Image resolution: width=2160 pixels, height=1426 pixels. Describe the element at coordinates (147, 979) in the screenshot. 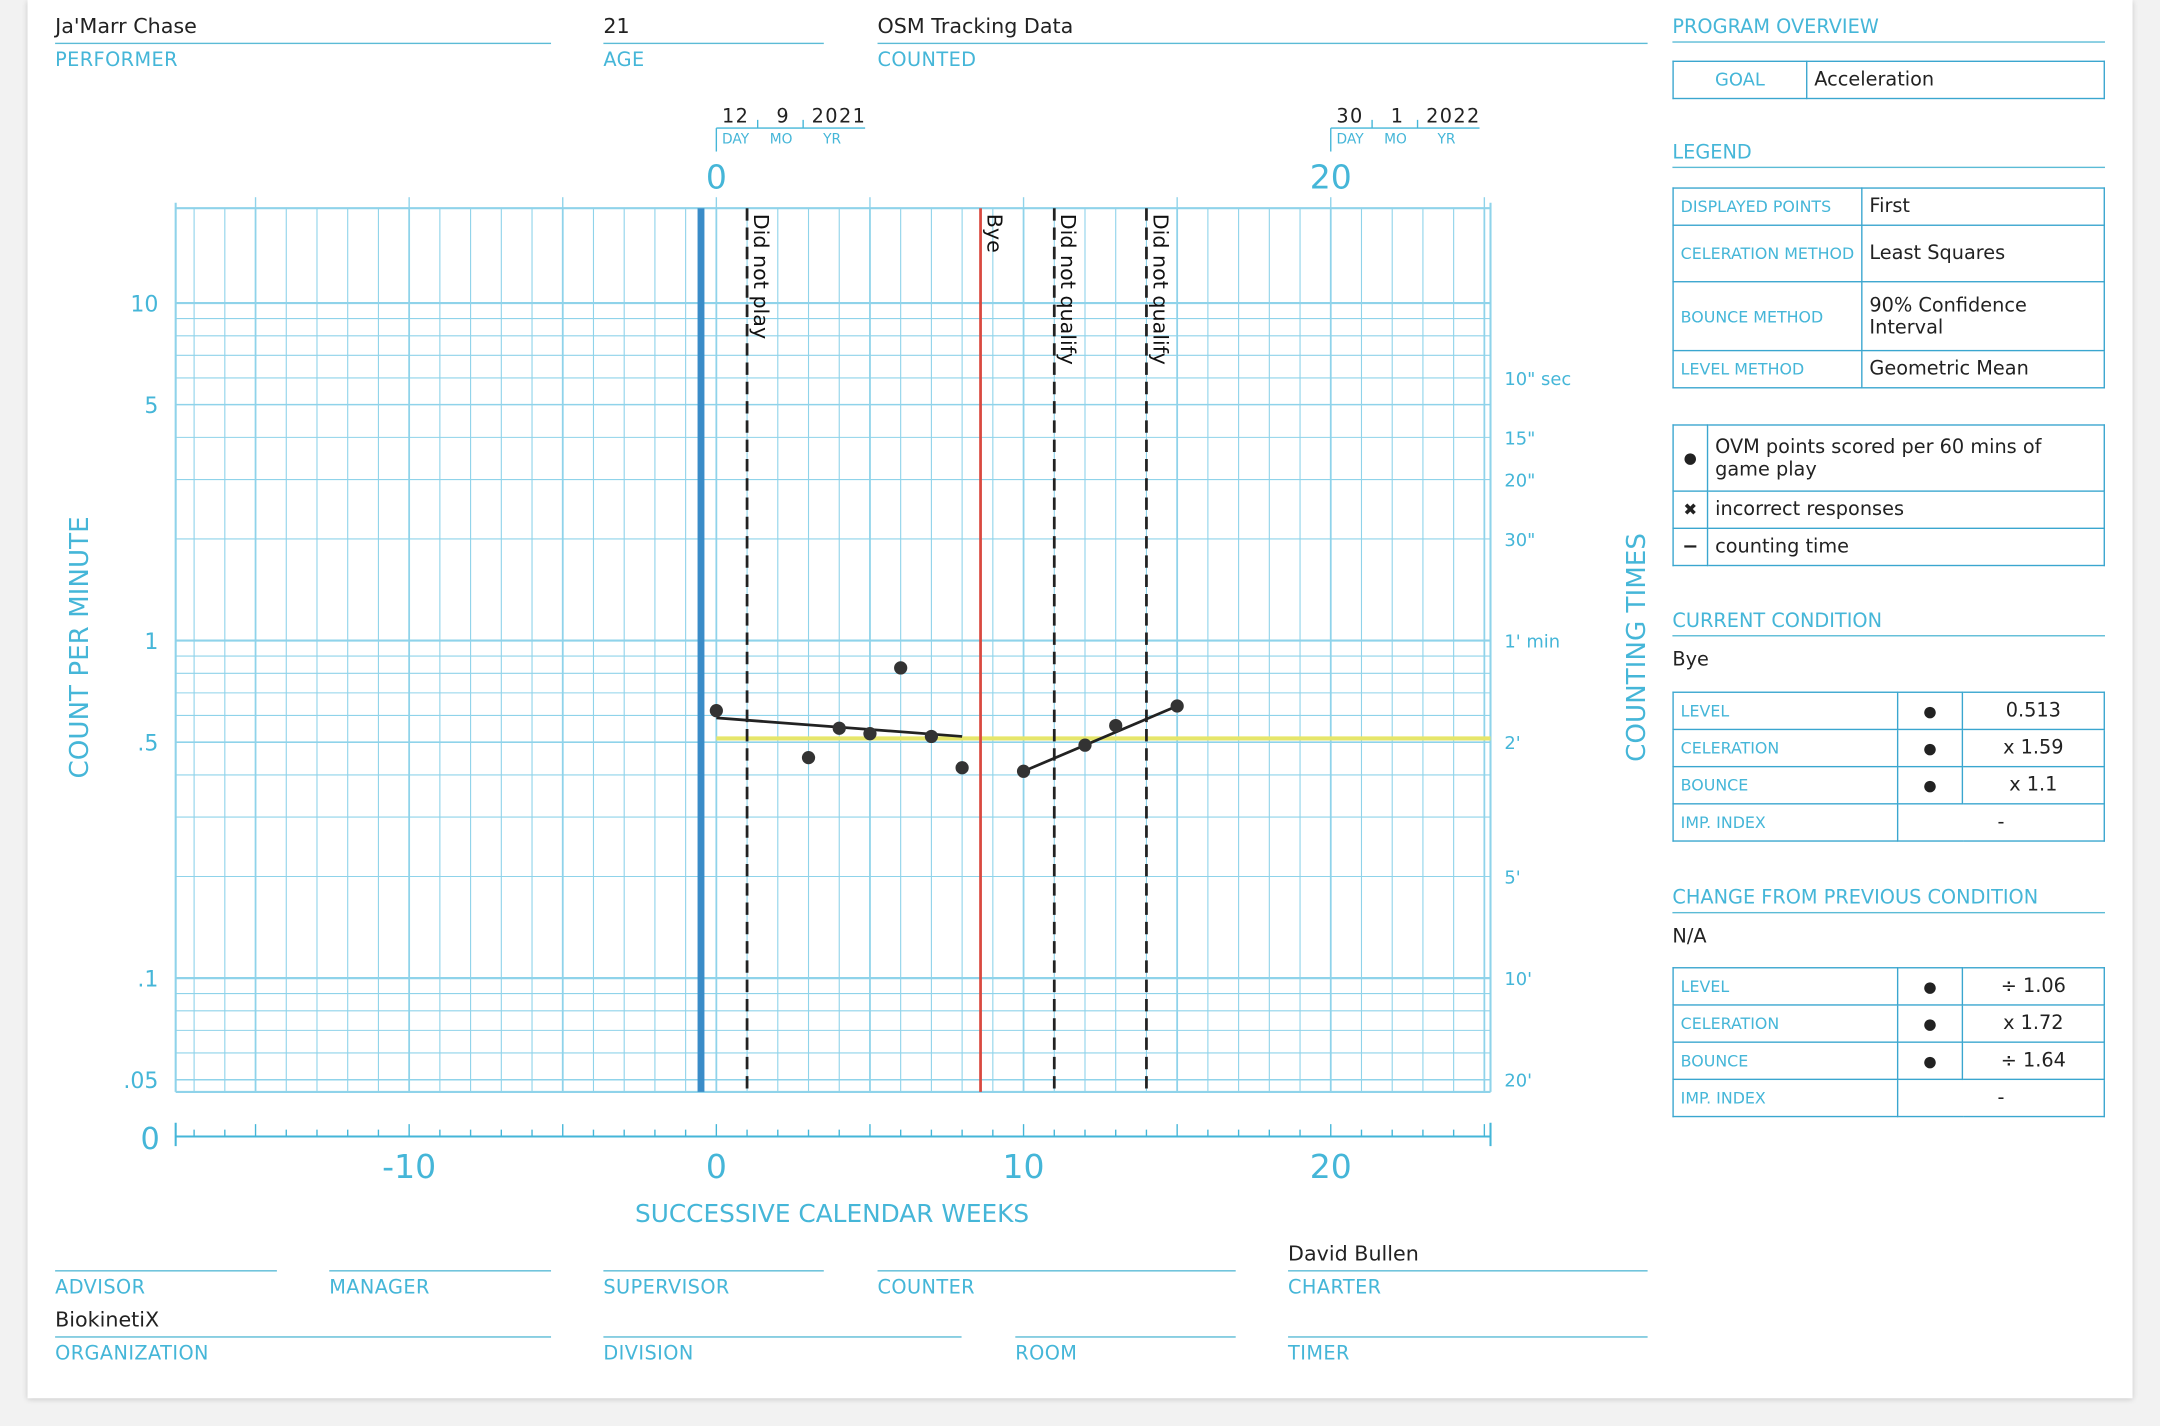

I see `y-tick-label: .1` at that location.